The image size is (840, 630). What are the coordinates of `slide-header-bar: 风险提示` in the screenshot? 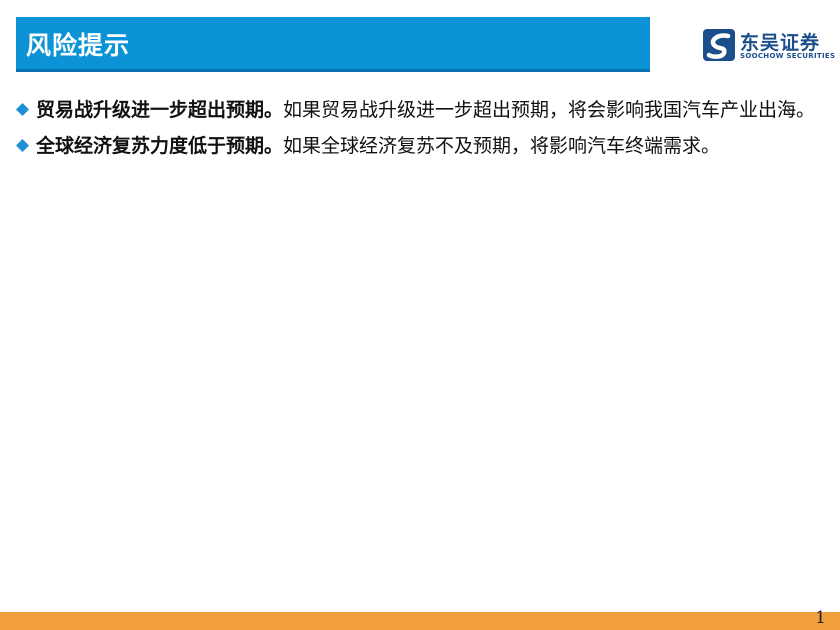 It's located at (333, 44).